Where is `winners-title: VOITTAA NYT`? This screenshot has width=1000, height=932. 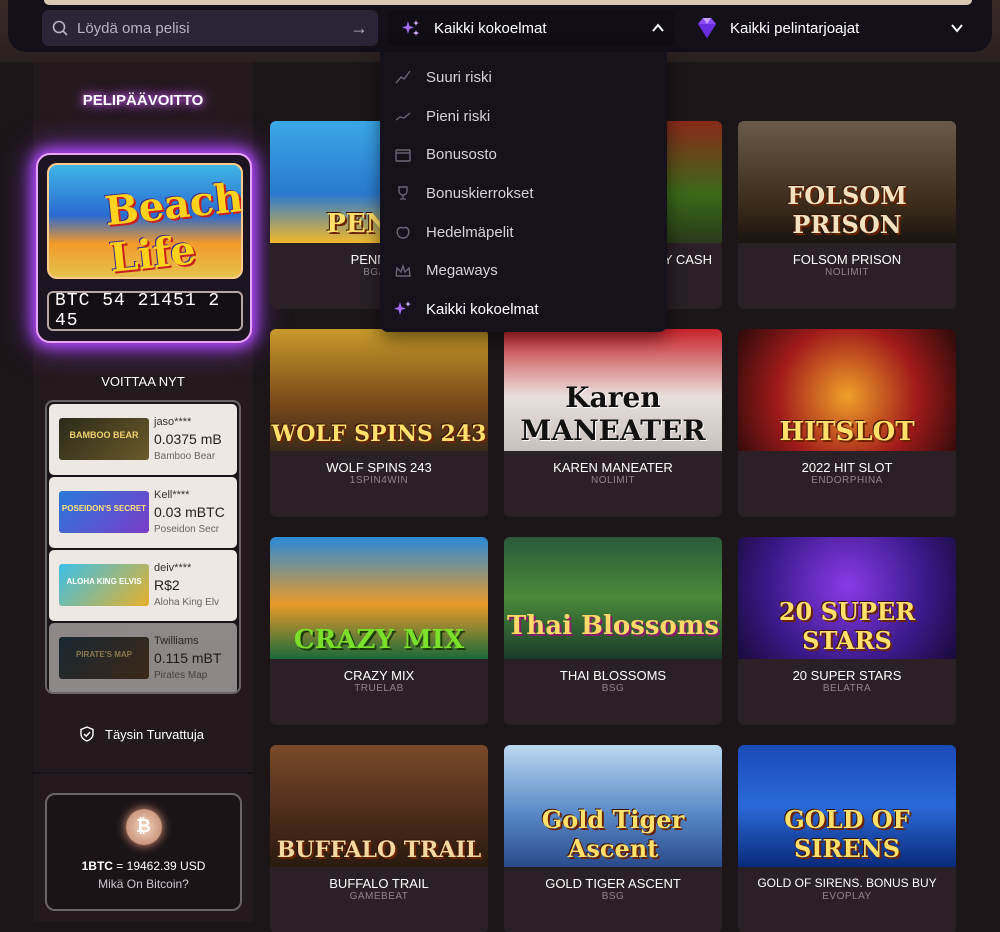
winners-title: VOITTAA NYT is located at coordinates (143, 381).